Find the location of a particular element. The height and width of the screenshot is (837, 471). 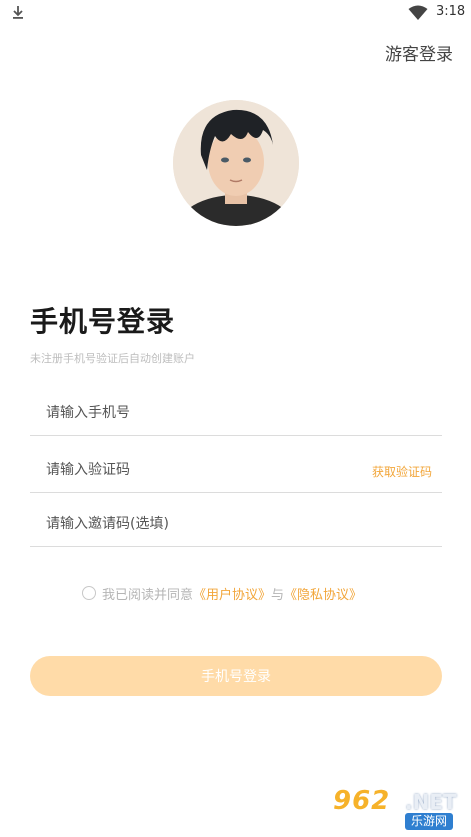

avatar is located at coordinates (236, 163).